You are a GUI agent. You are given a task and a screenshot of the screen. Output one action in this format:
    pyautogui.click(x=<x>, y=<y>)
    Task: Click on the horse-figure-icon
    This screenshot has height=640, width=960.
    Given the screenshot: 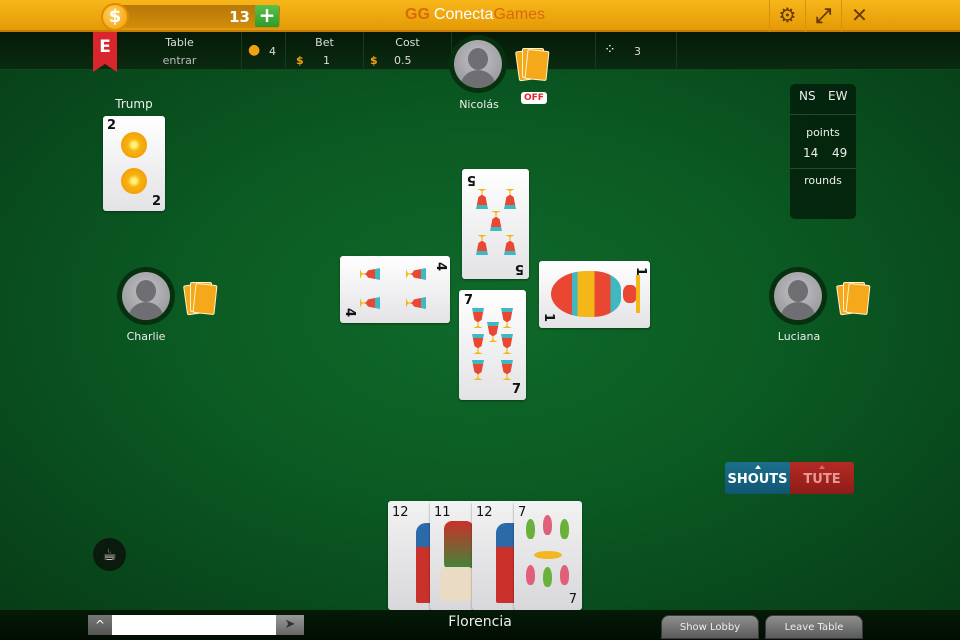 What is the action you would take?
    pyautogui.click(x=457, y=584)
    